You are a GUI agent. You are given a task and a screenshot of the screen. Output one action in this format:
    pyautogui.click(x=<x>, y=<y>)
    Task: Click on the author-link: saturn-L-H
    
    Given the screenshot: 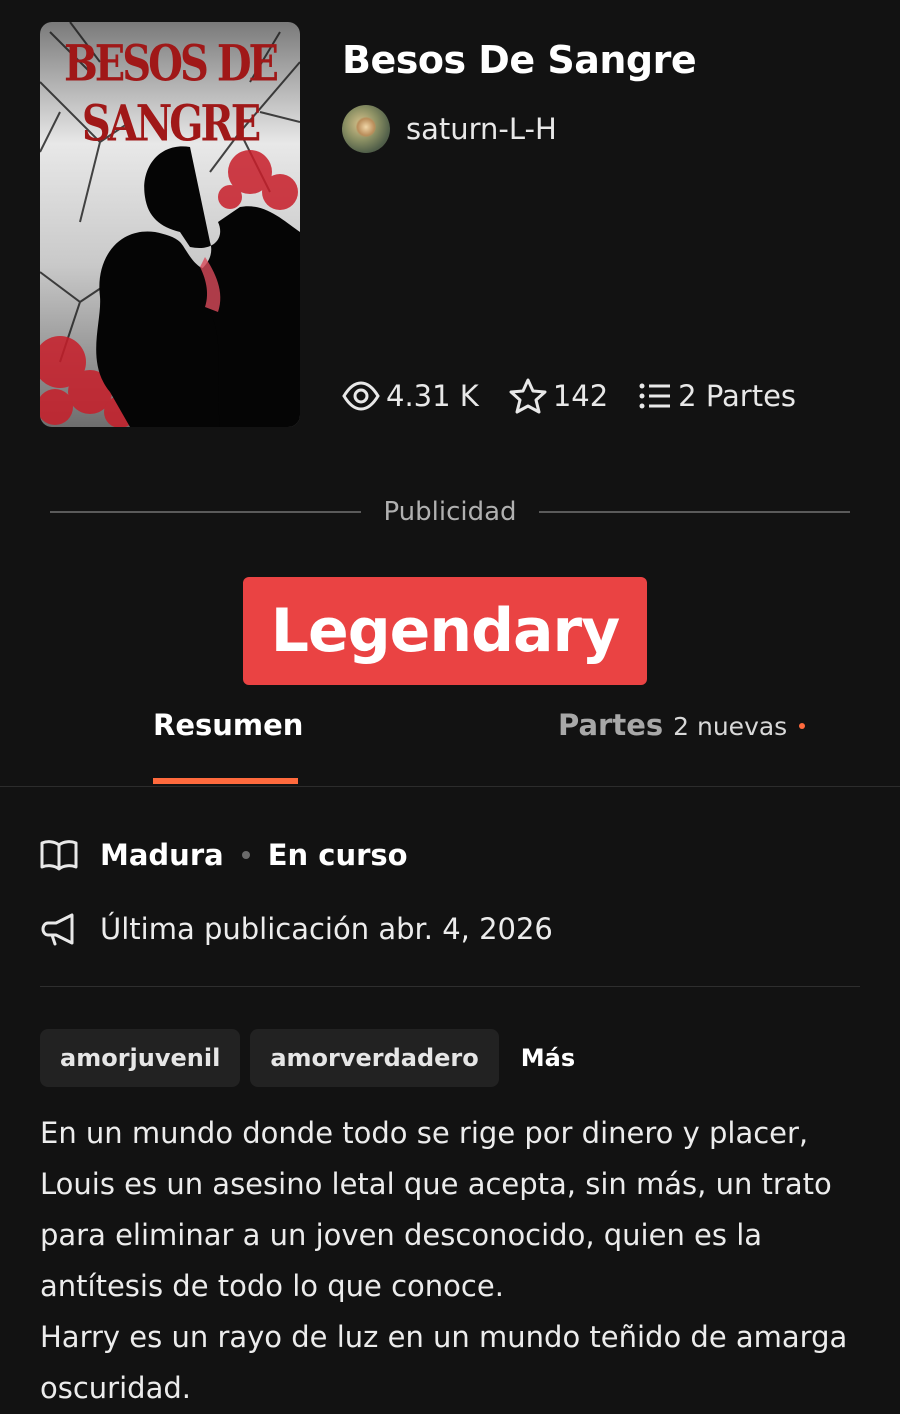 What is the action you would take?
    pyautogui.click(x=449, y=129)
    